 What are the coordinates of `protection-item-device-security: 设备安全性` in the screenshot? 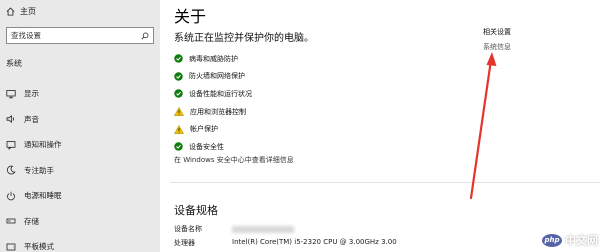 It's located at (213, 147).